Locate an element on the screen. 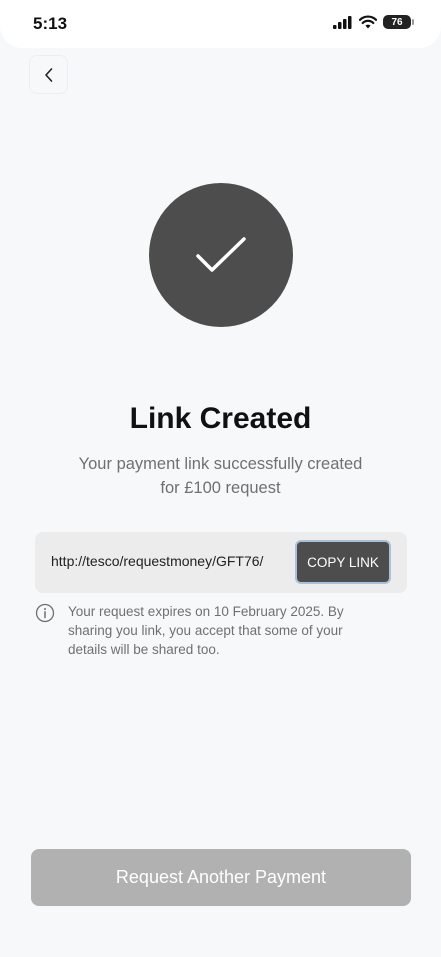  success-circle is located at coordinates (221, 255).